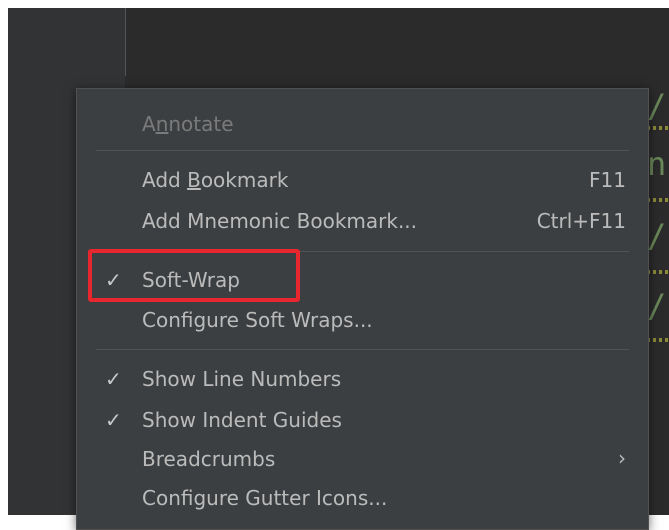  I want to click on shortcut-label: Ctrl+F11, so click(581, 221).